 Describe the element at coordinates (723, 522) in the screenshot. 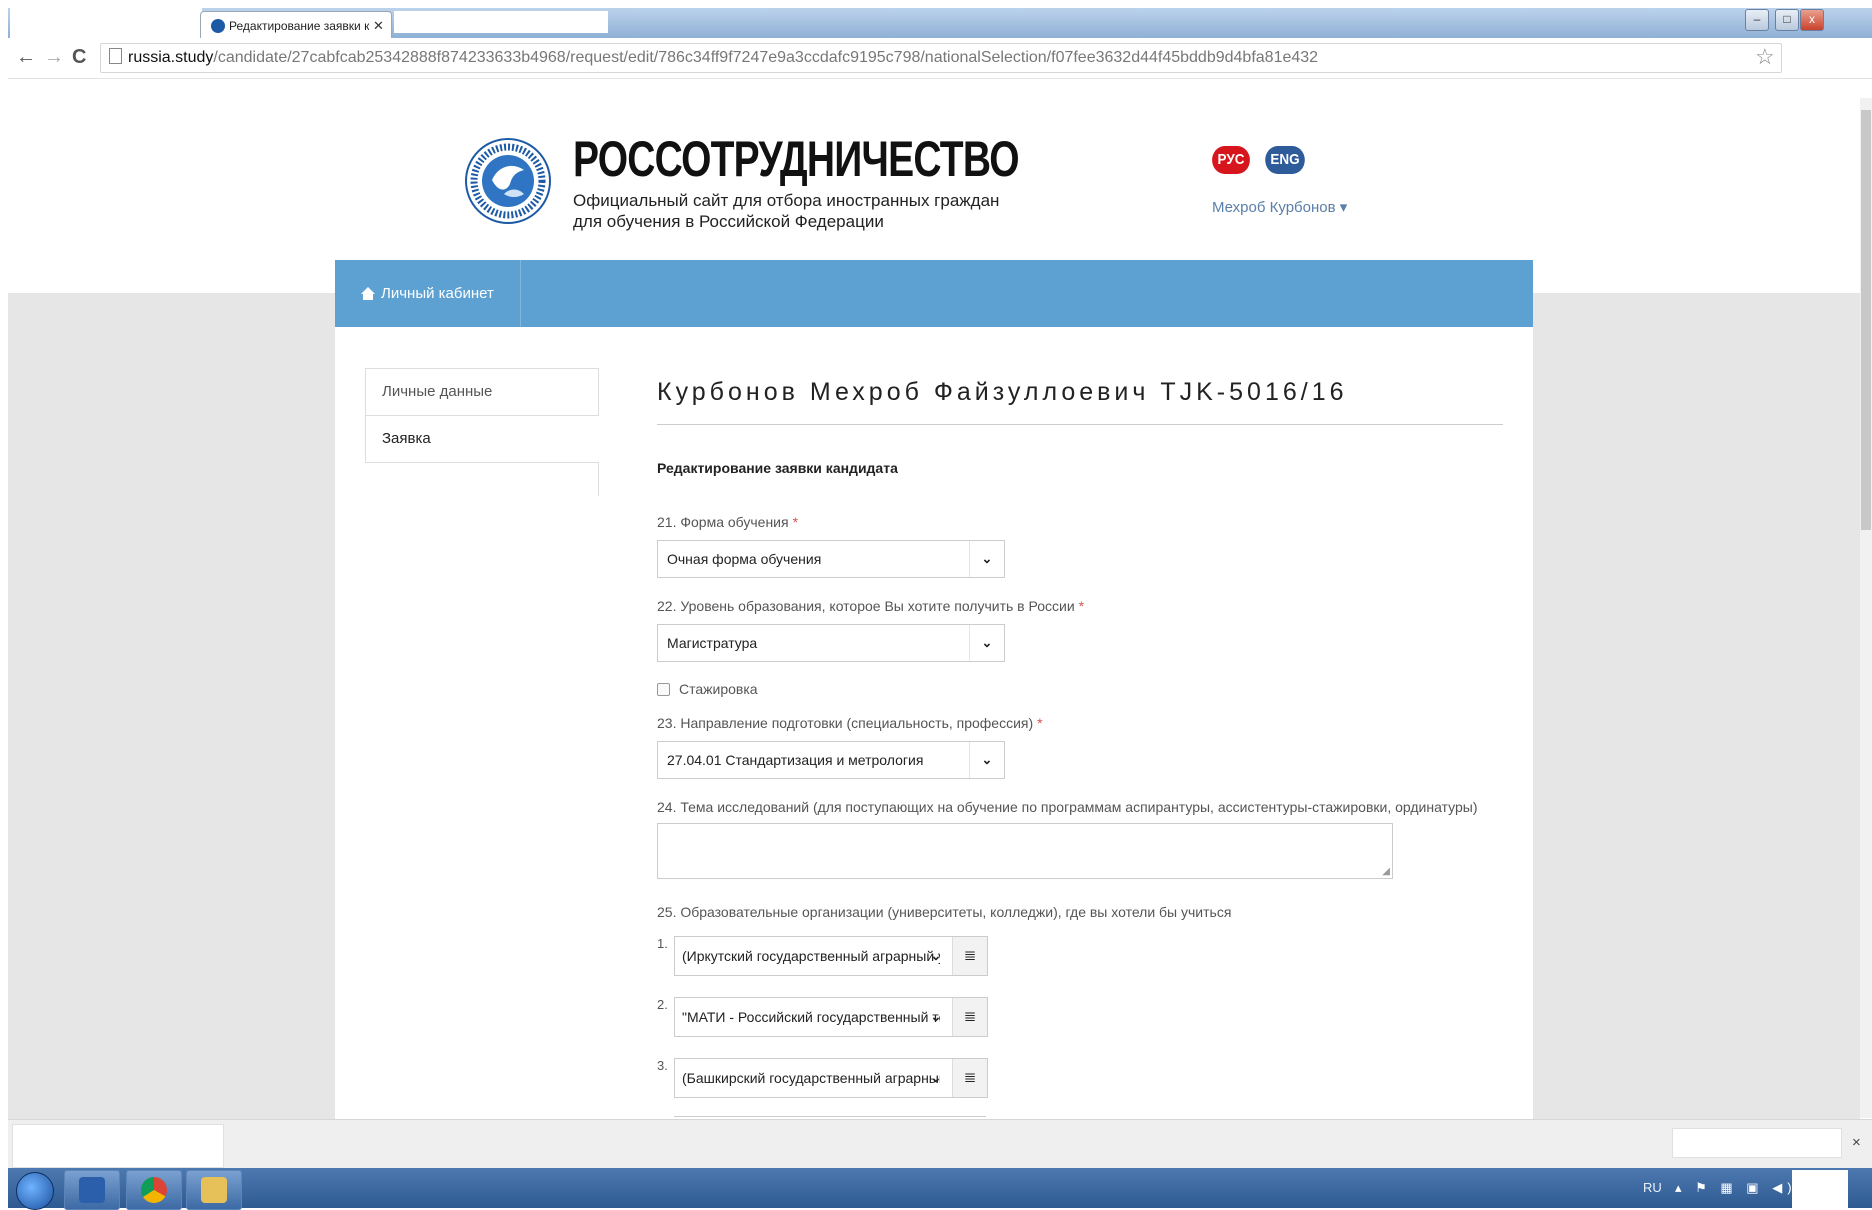

I see `form-of-study-label-text: 21. Форма обучения` at that location.